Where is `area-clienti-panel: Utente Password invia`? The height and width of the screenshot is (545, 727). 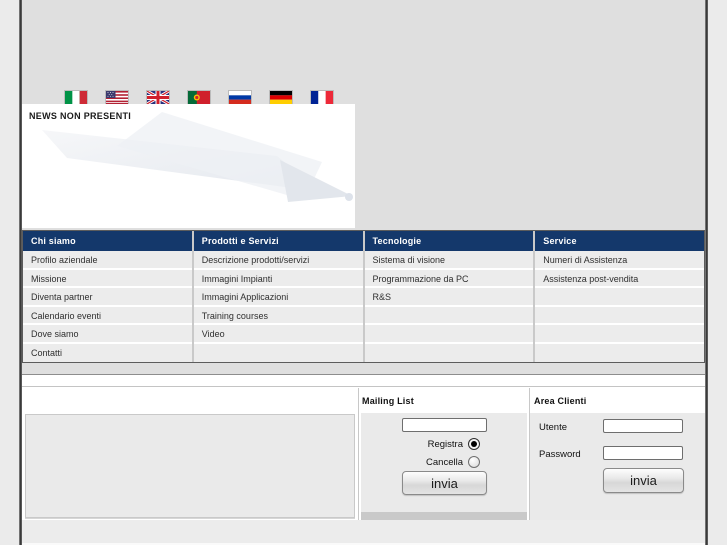
area-clienti-panel: Utente Password invia is located at coordinates (617, 466).